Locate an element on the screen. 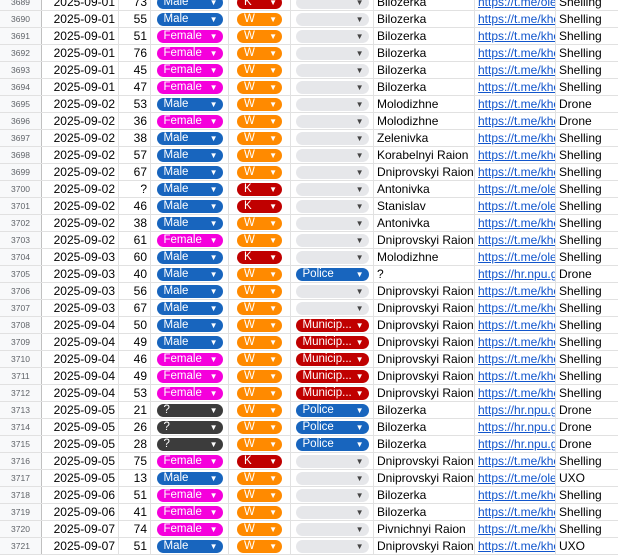  row-number: 3703 is located at coordinates (21, 240).